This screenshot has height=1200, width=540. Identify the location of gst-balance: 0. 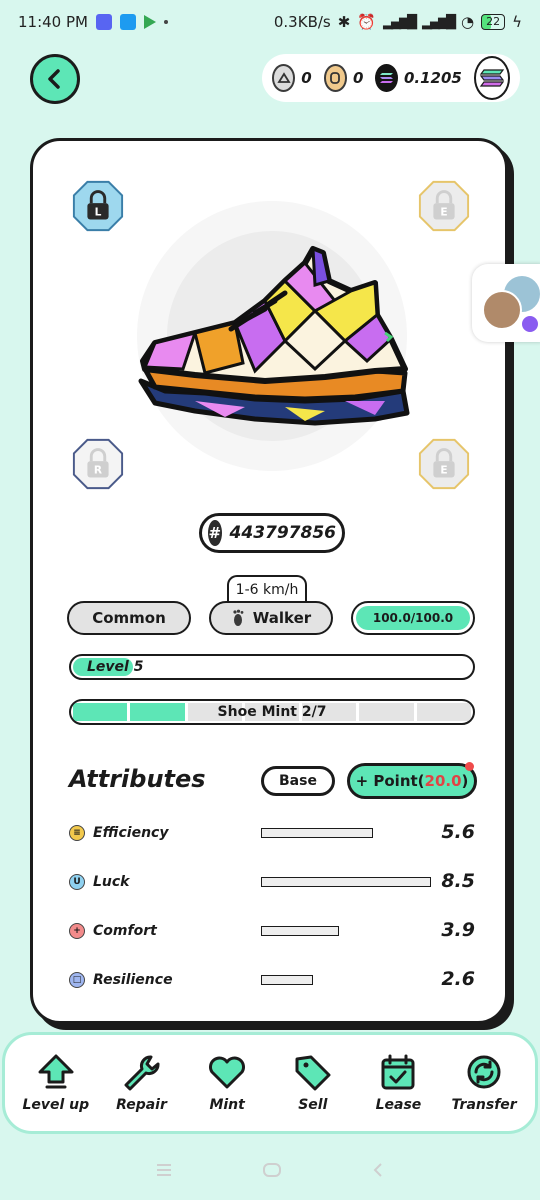
(306, 78).